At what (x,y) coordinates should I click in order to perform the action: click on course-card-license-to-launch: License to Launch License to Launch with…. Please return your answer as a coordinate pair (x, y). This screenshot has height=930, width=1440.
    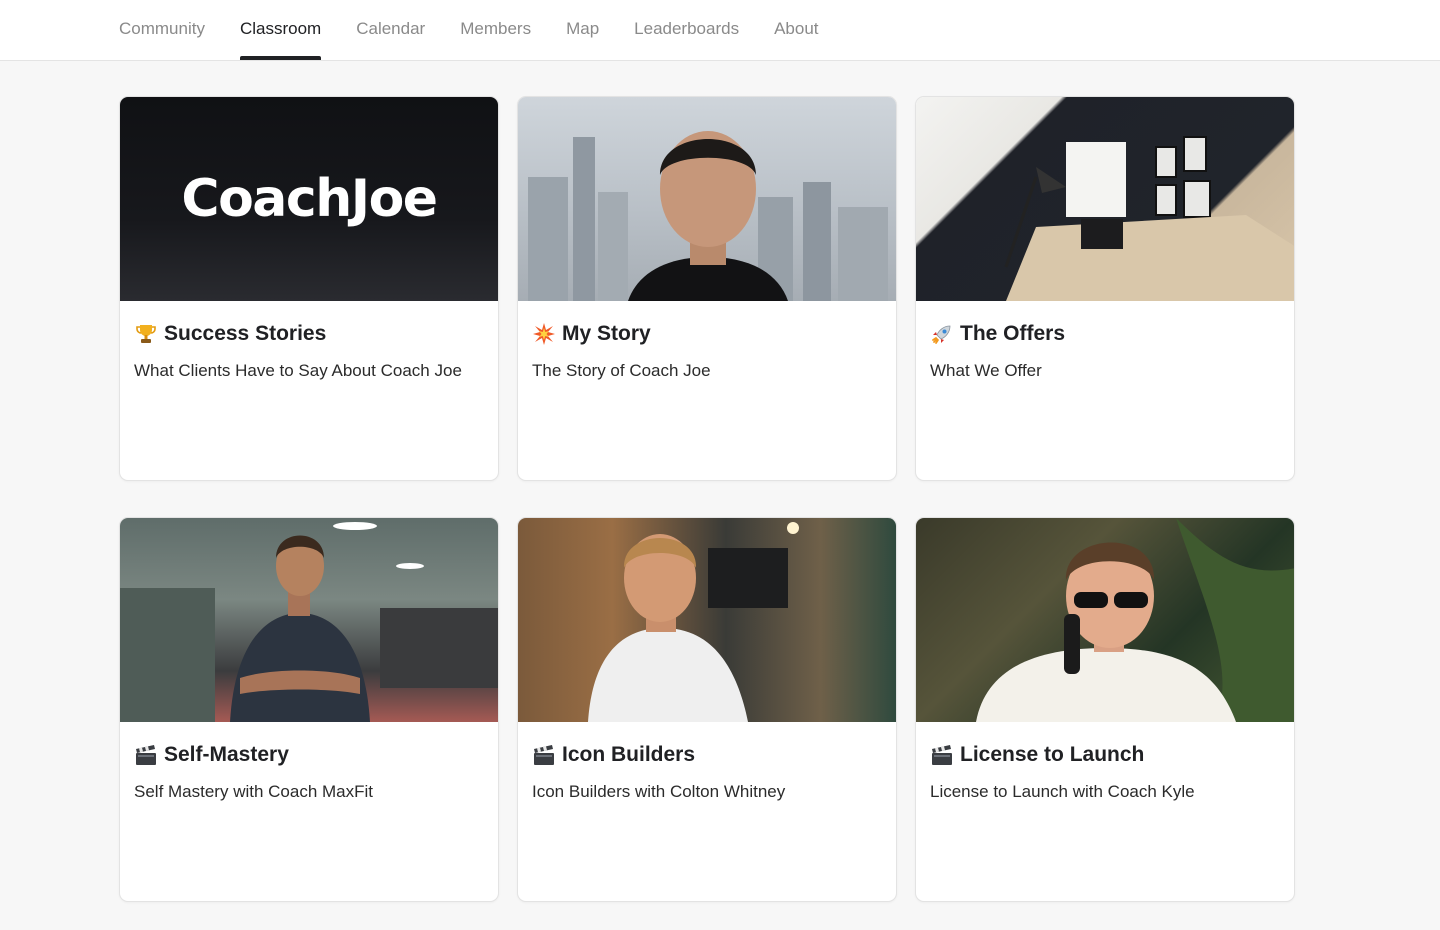
    Looking at the image, I should click on (1105, 709).